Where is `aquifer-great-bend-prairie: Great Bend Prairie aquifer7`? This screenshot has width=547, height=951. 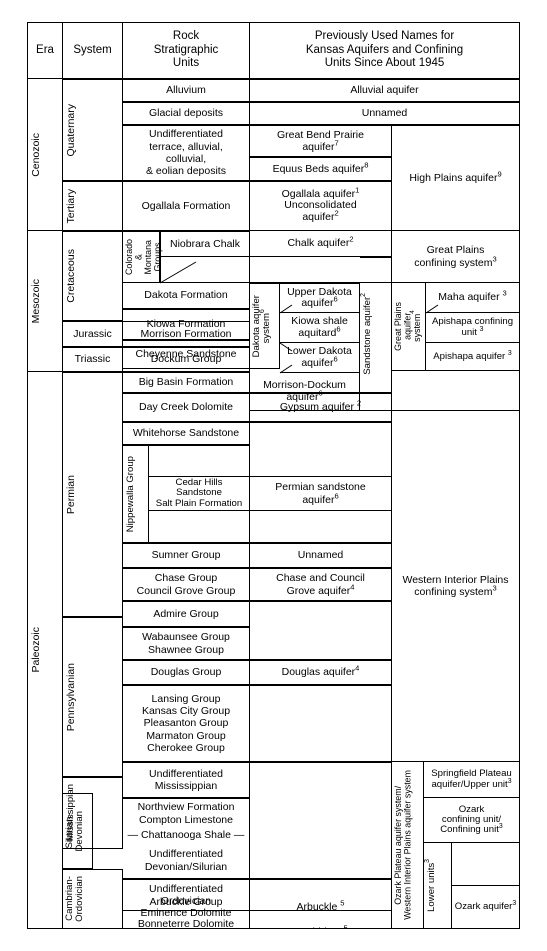 aquifer-great-bend-prairie: Great Bend Prairie aquifer7 is located at coordinates (321, 141).